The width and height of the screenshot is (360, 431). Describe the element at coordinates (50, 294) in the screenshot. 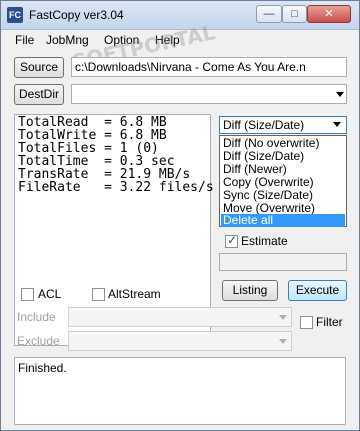

I see `acl-label: ACL` at that location.